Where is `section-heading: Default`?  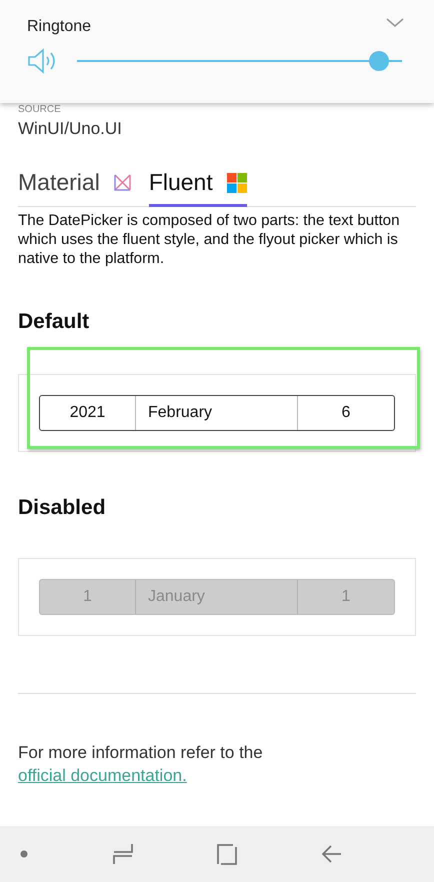 section-heading: Default is located at coordinates (54, 322).